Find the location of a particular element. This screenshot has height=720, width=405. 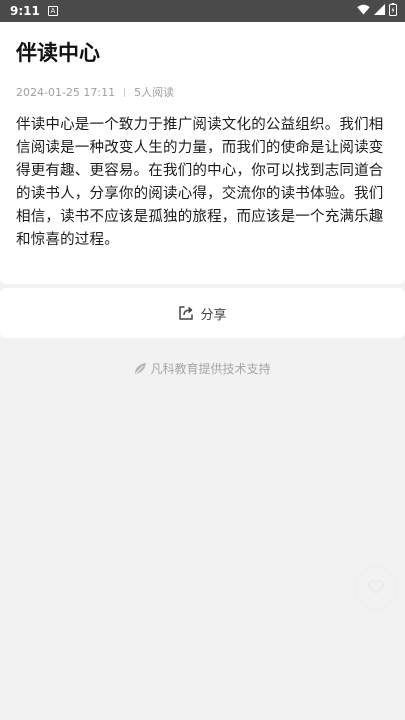

heart-icon is located at coordinates (376, 588).